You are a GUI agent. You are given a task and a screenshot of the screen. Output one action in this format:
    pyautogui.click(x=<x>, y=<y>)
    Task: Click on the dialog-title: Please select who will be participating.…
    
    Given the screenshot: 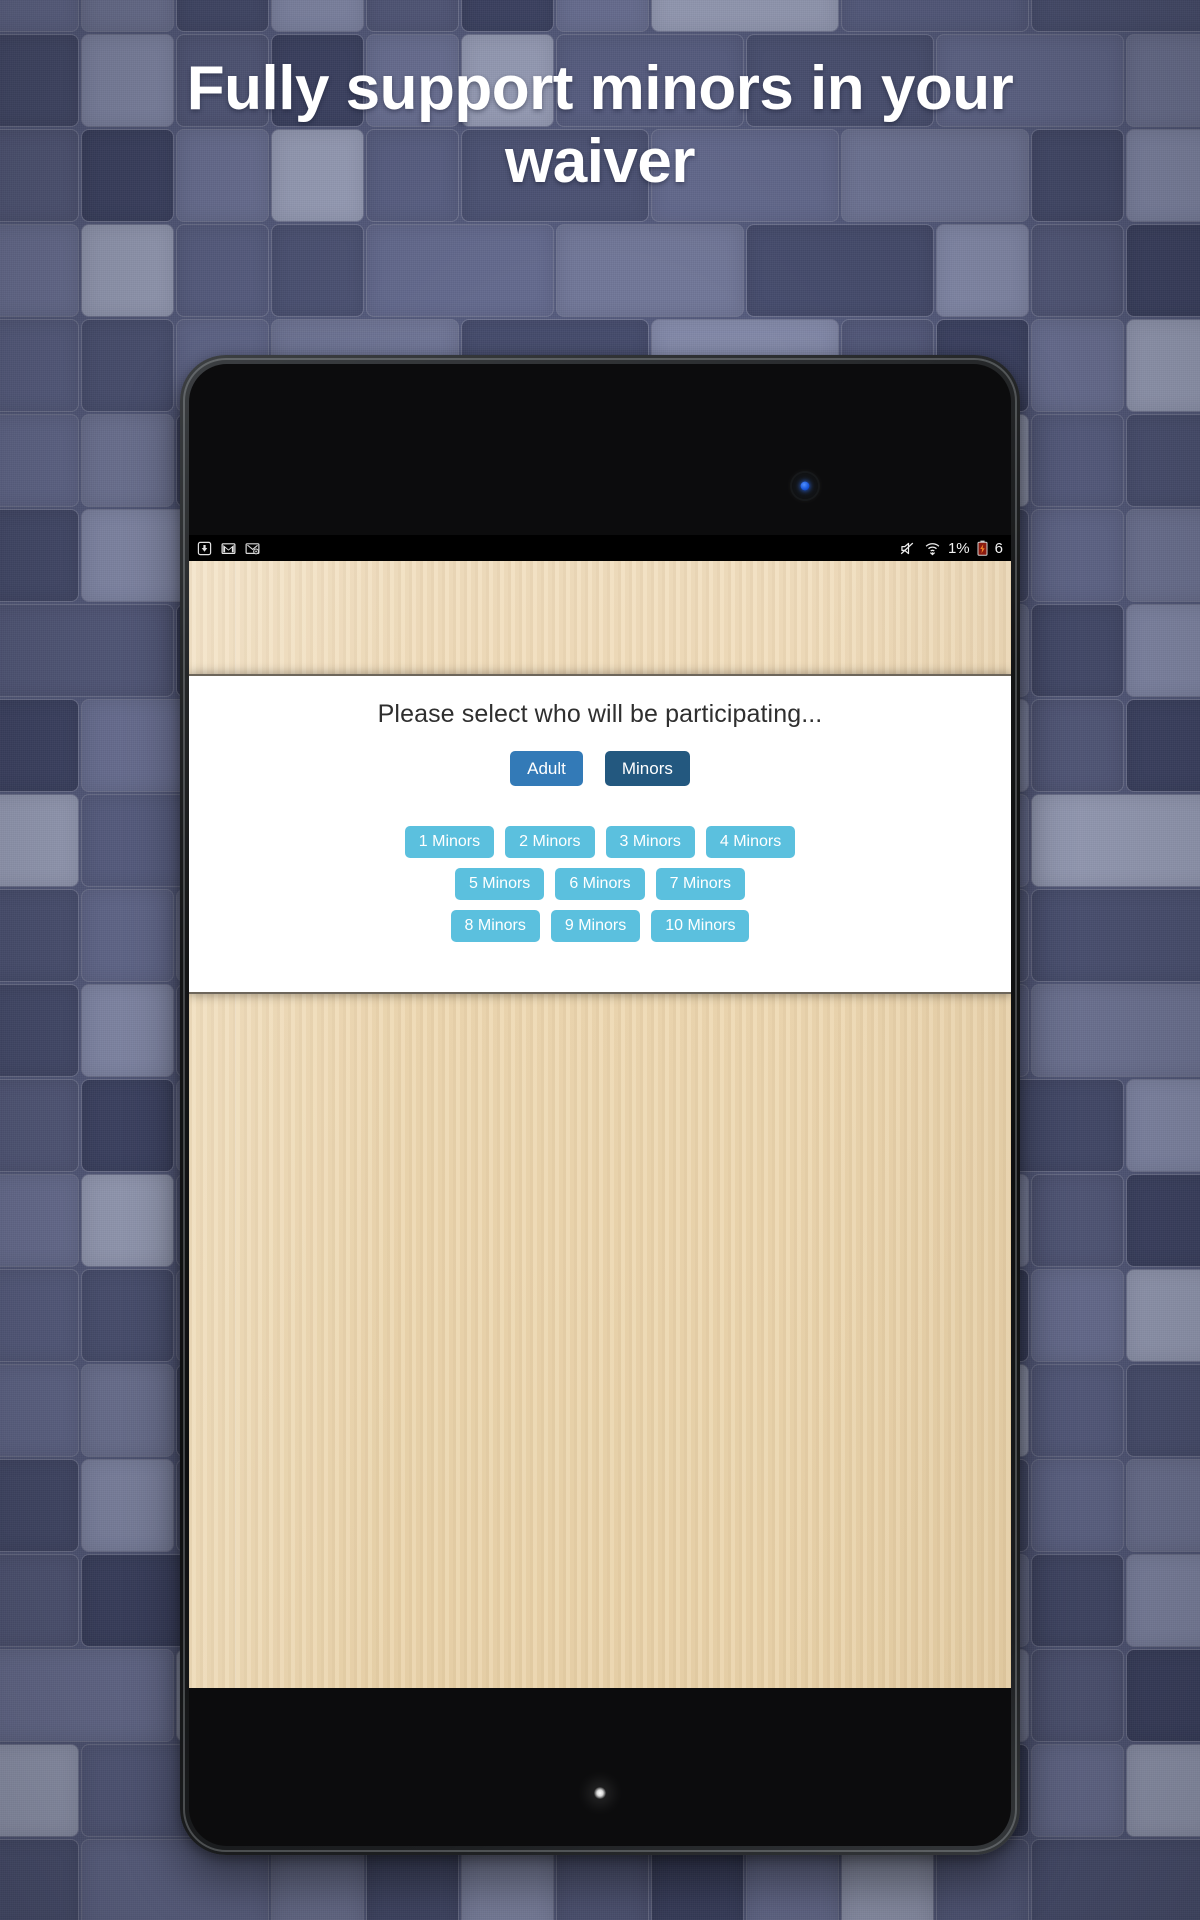 What is the action you would take?
    pyautogui.click(x=600, y=714)
    